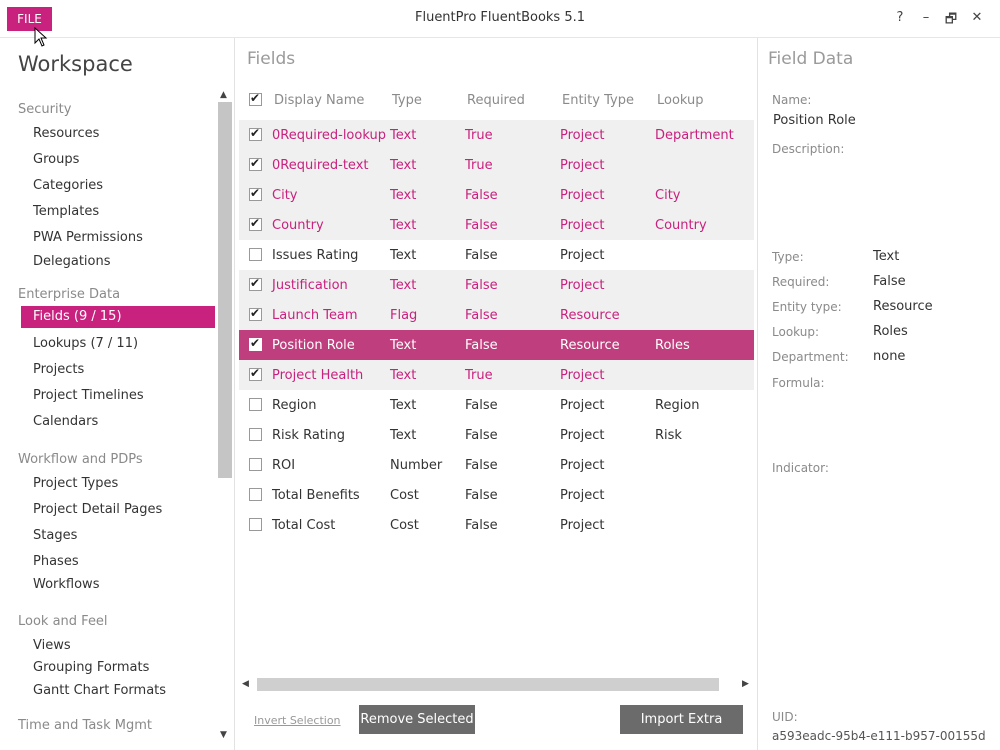 Image resolution: width=1000 pixels, height=750 pixels. Describe the element at coordinates (85, 343) in the screenshot. I see `sidebar-item-lookups: Lookups (7 / 11)` at that location.